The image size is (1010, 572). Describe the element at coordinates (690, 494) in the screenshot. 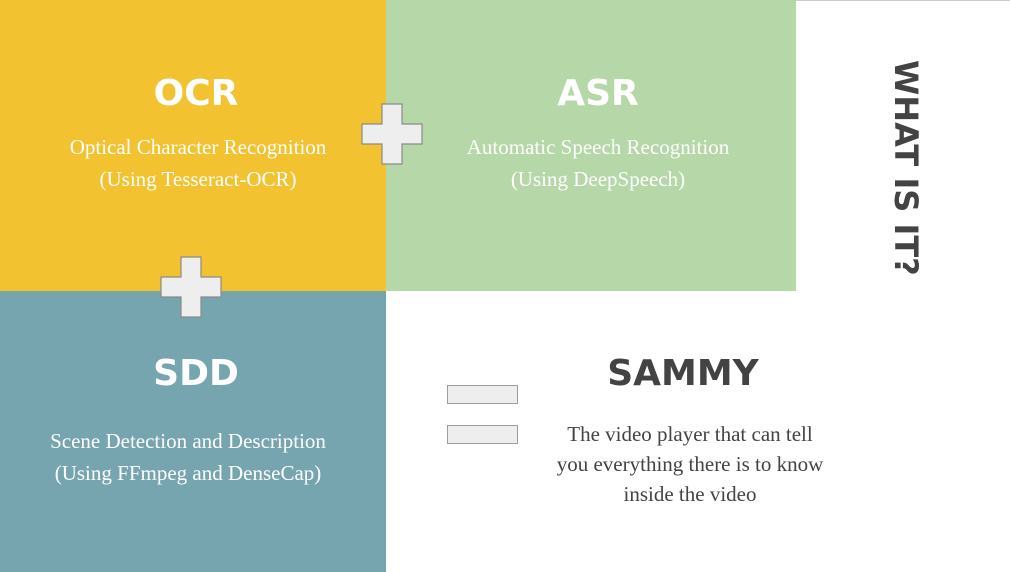

I see `sammy-description-line-3: inside the video` at that location.